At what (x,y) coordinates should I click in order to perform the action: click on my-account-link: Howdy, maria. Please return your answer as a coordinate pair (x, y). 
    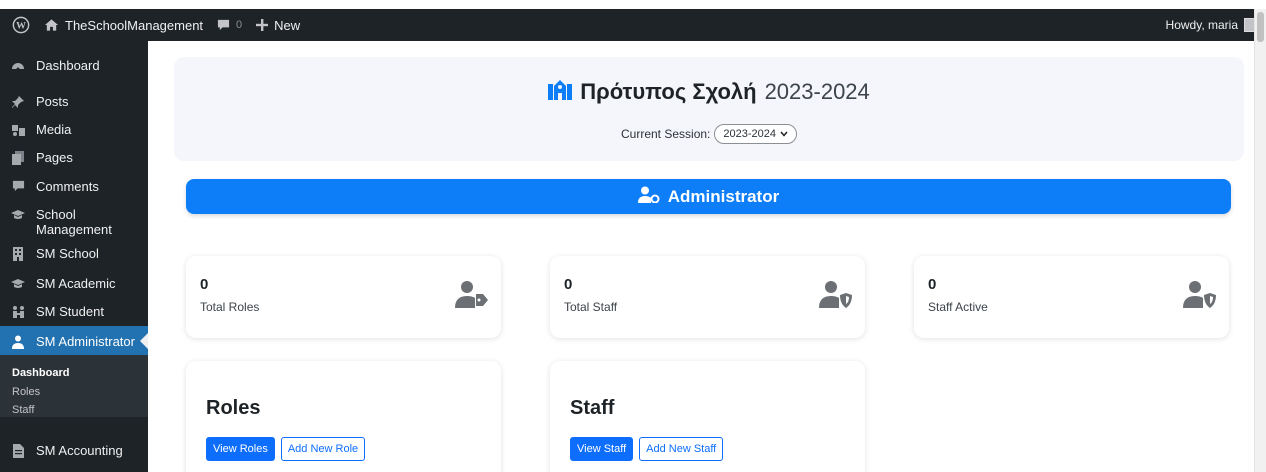
    Looking at the image, I should click on (1212, 25).